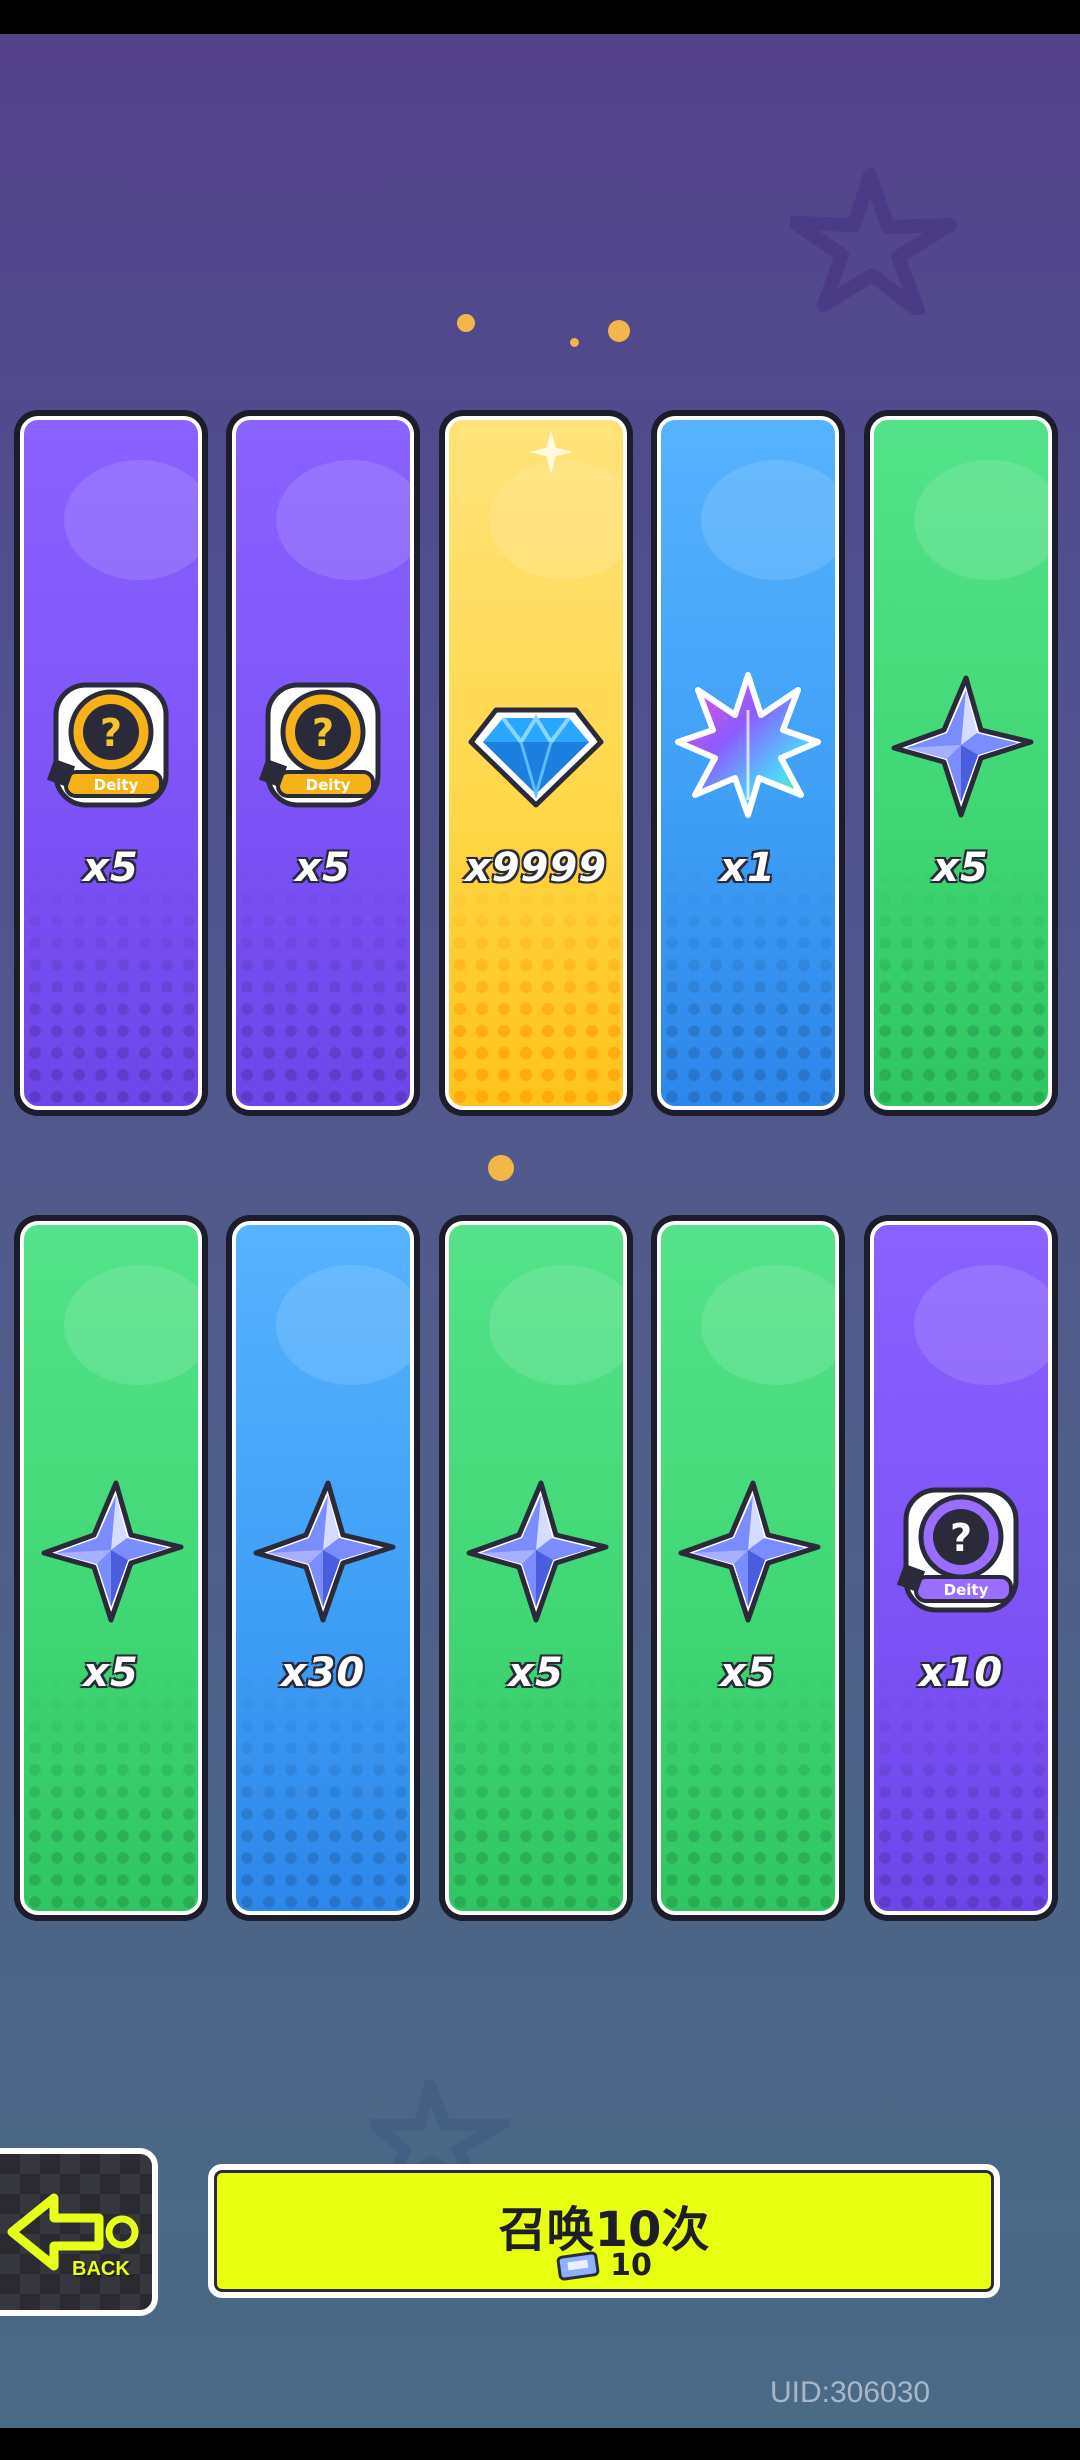  What do you see at coordinates (536, 868) in the screenshot?
I see `reward-quantity: x9999` at bounding box center [536, 868].